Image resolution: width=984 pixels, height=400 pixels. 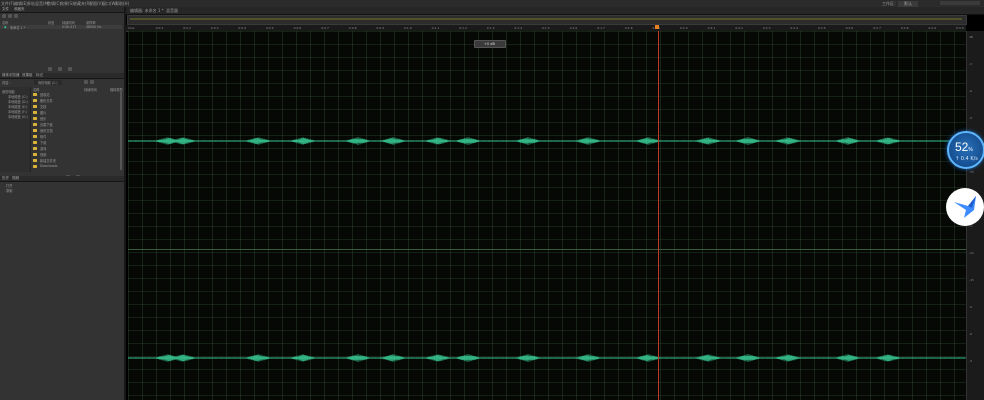 What do you see at coordinates (76, 106) in the screenshot?
I see `list-item: 文档` at bounding box center [76, 106].